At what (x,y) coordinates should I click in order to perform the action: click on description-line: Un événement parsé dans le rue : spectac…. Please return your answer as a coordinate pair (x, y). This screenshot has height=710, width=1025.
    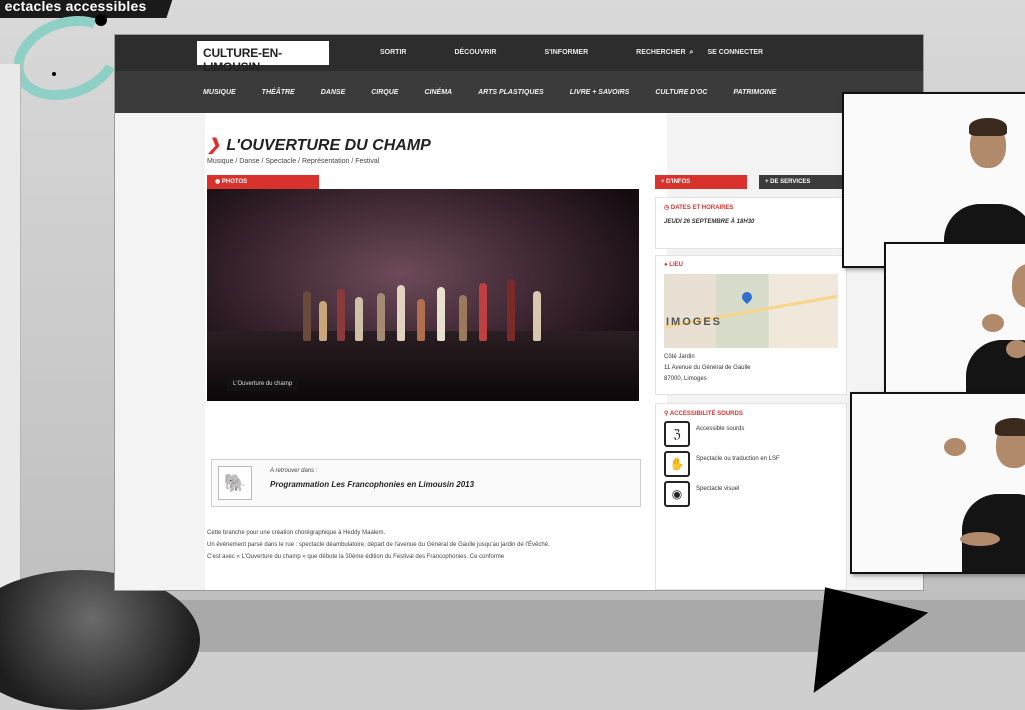
    Looking at the image, I should click on (378, 545).